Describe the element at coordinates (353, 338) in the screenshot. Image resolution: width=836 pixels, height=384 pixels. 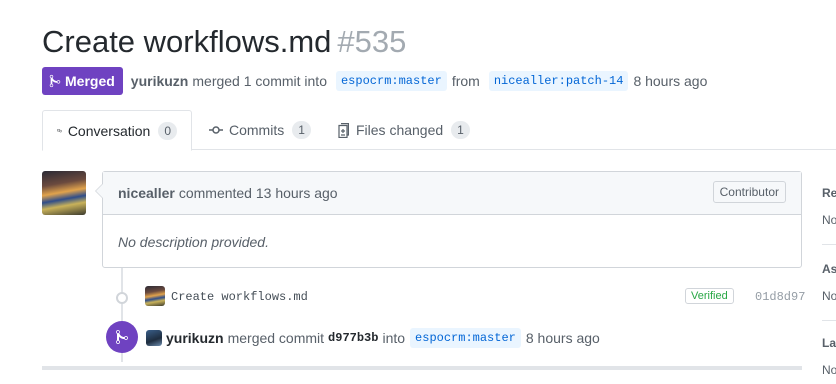
I see `merge-commit-sha-link: d977b3b` at that location.